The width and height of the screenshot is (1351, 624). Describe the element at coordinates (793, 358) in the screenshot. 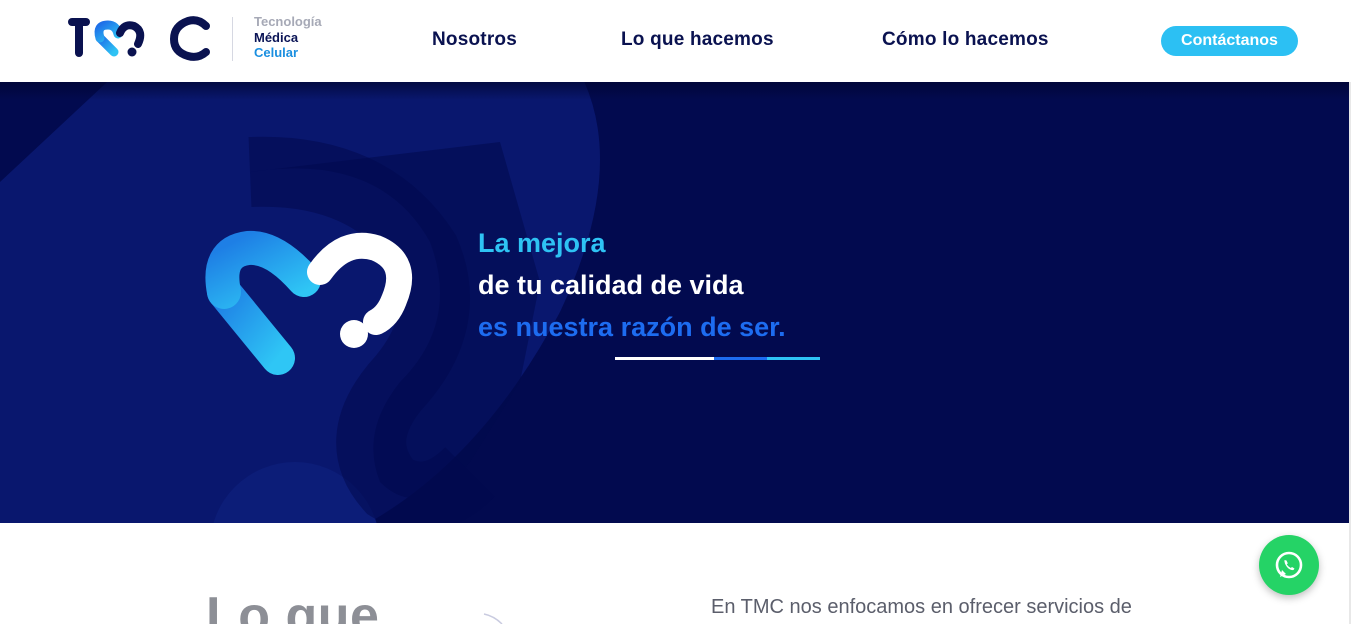

I see `hero-underline-cyan` at that location.